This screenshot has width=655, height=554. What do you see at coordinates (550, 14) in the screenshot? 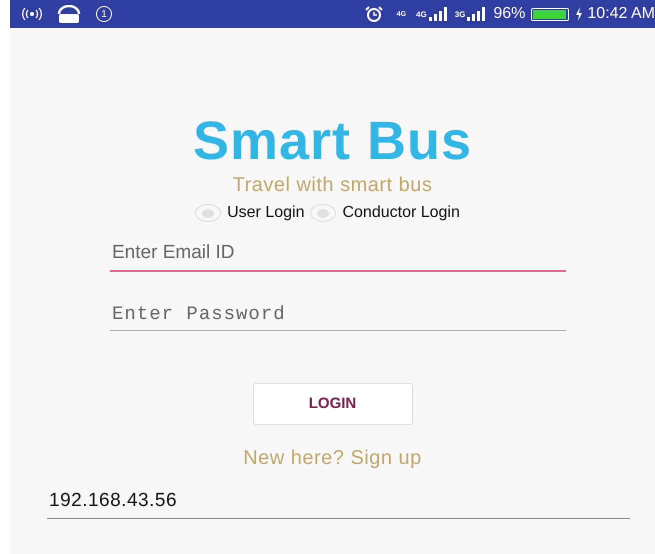
I see `battery-icon` at bounding box center [550, 14].